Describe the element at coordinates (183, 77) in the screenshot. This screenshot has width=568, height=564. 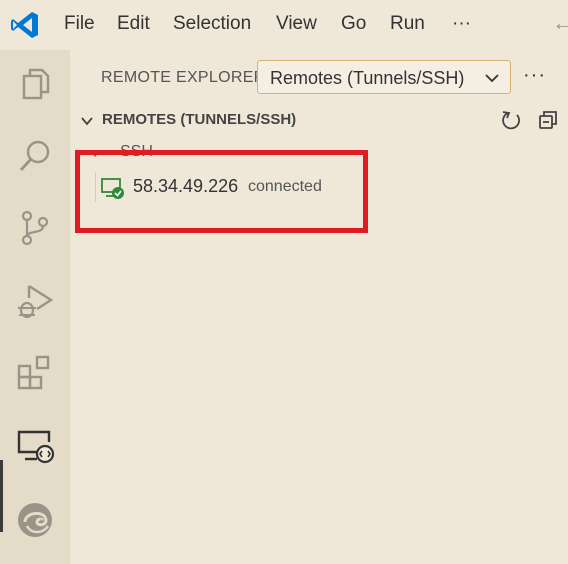
I see `panel-title: REMOTE EXPLORER` at that location.